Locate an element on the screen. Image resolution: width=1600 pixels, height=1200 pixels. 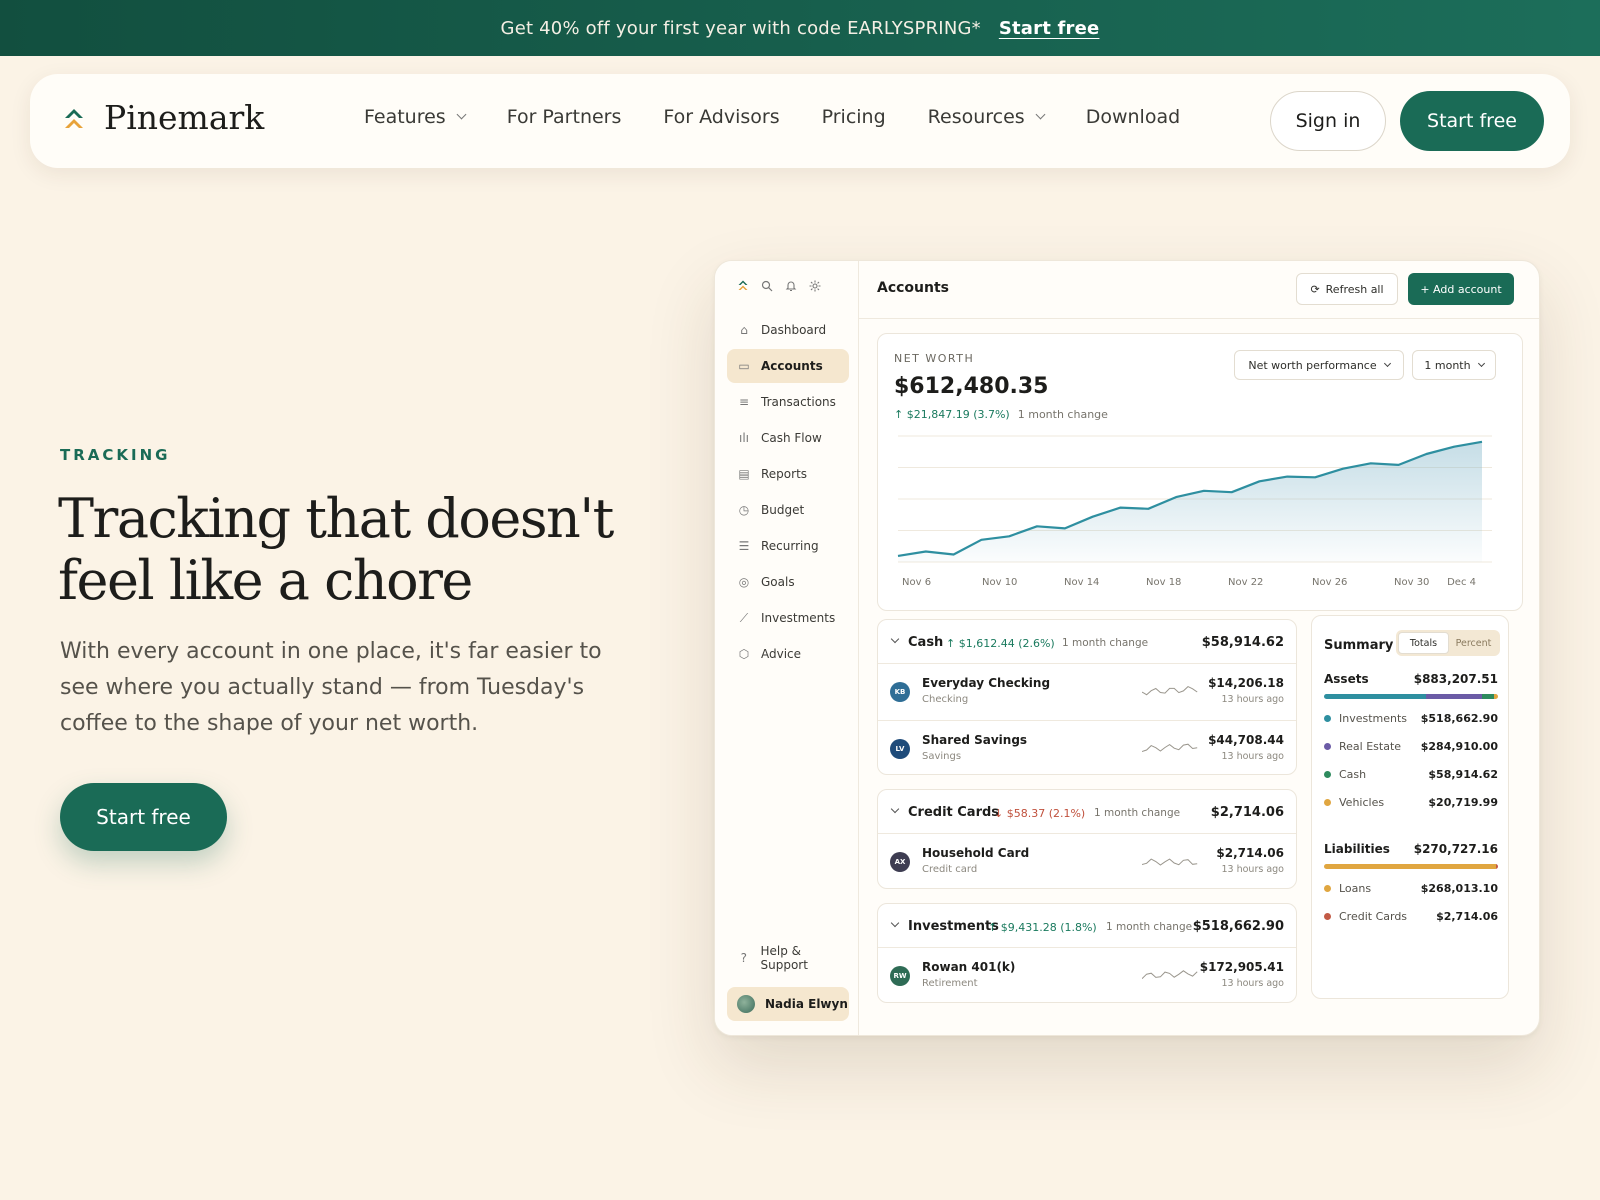
summary-item-value: $20,719.99 is located at coordinates (1463, 802).